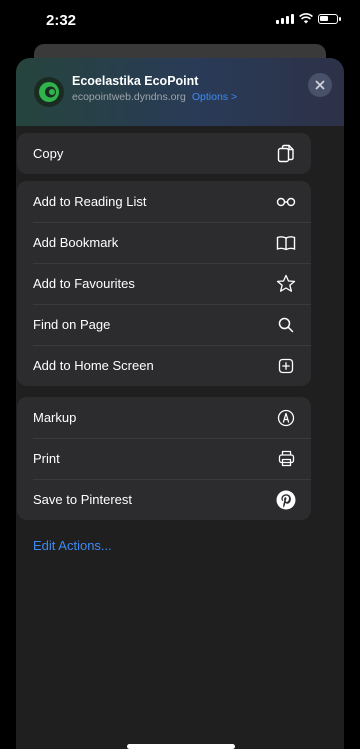  I want to click on status-icons, so click(308, 18).